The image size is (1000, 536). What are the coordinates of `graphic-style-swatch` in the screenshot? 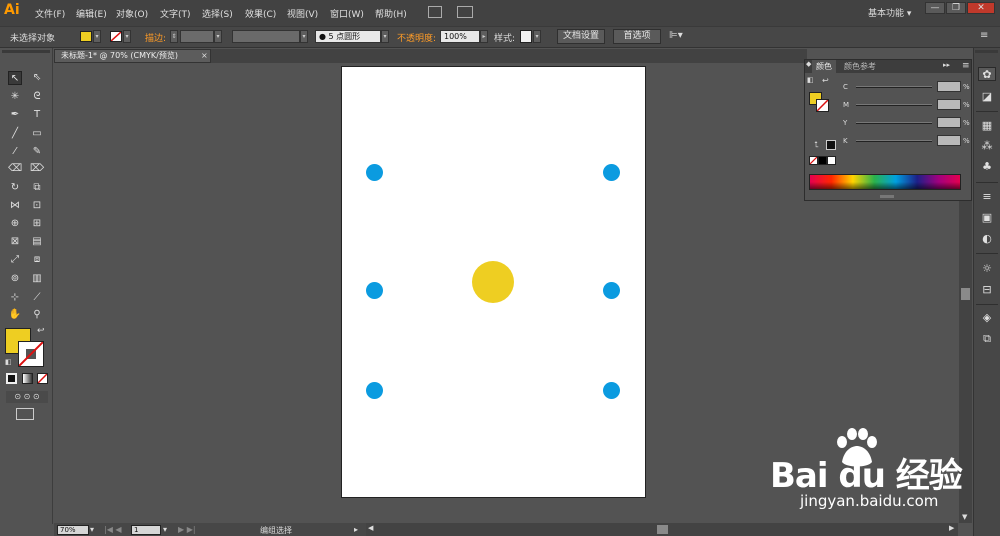 It's located at (526, 36).